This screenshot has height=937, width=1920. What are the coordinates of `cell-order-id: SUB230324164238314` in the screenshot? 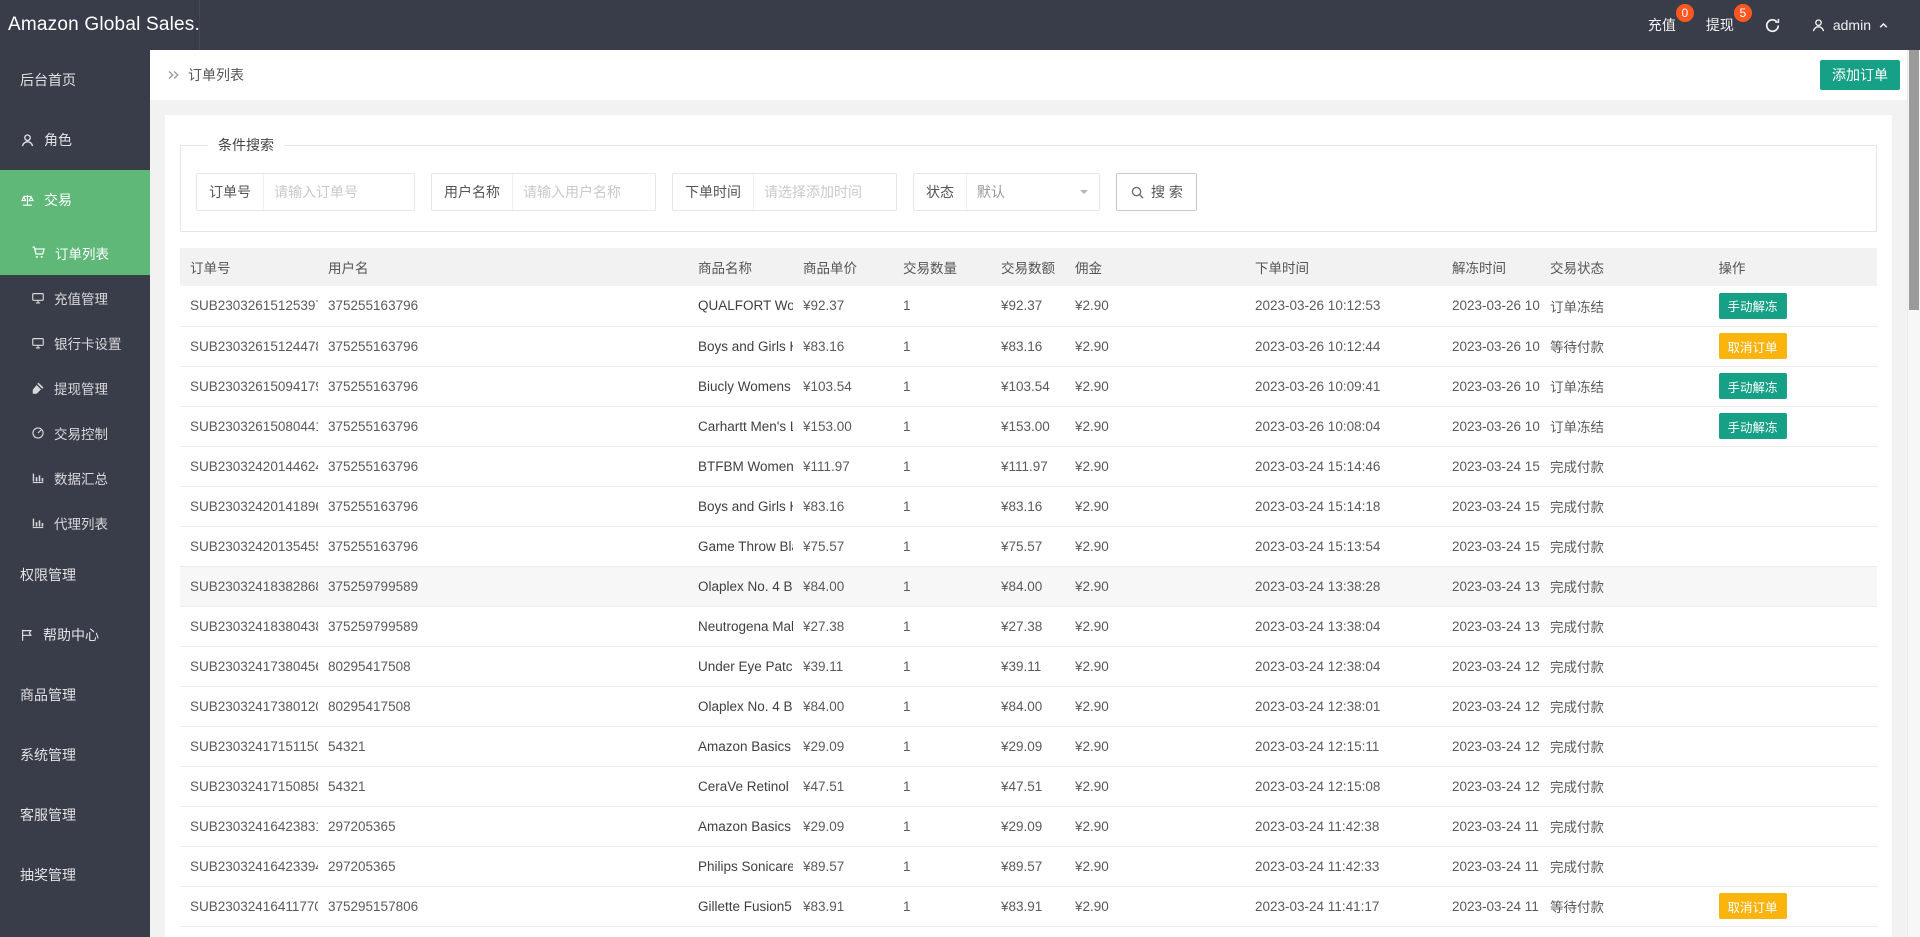 It's located at (249, 826).